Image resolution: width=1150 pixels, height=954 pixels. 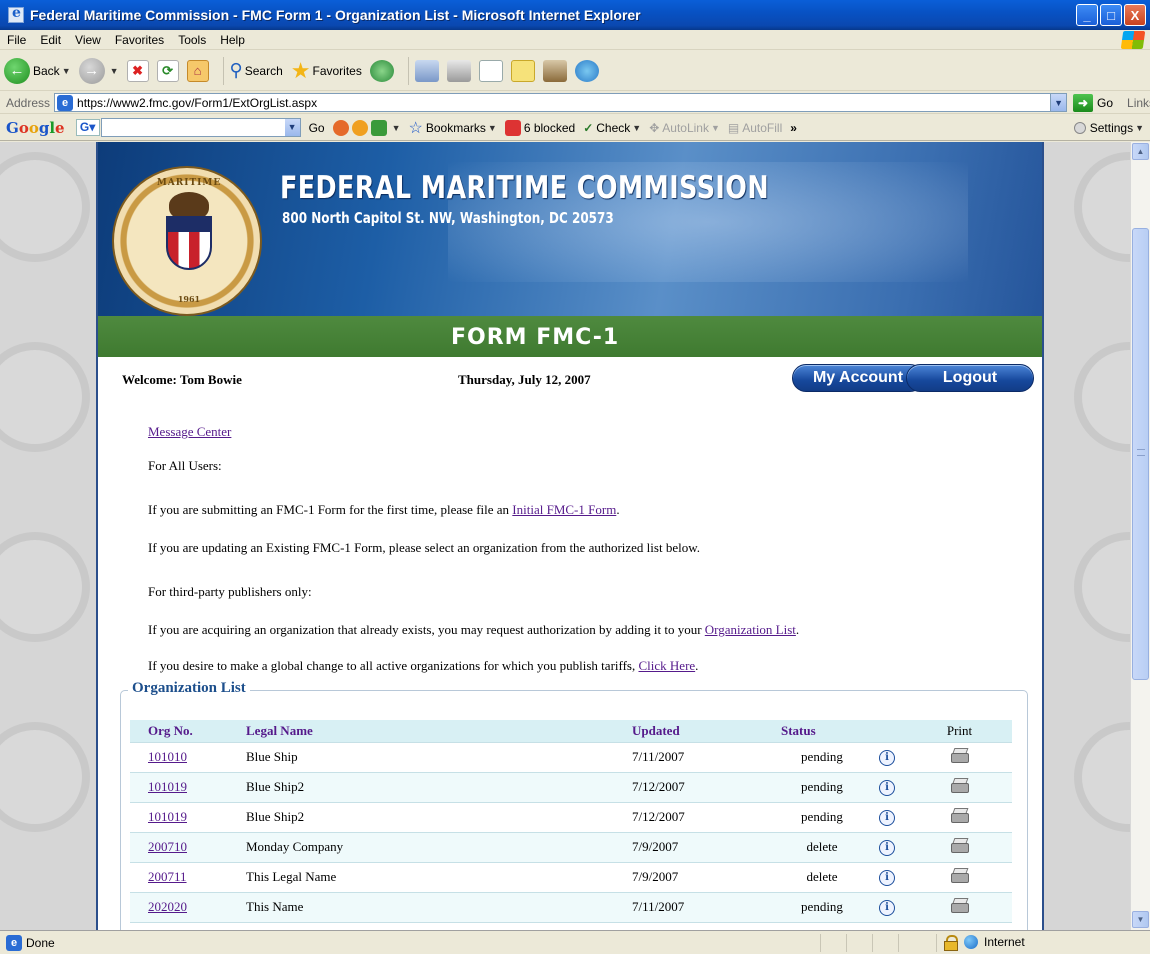 What do you see at coordinates (704, 787) in the screenshot?
I see `updated-cell: 7/12/2007` at bounding box center [704, 787].